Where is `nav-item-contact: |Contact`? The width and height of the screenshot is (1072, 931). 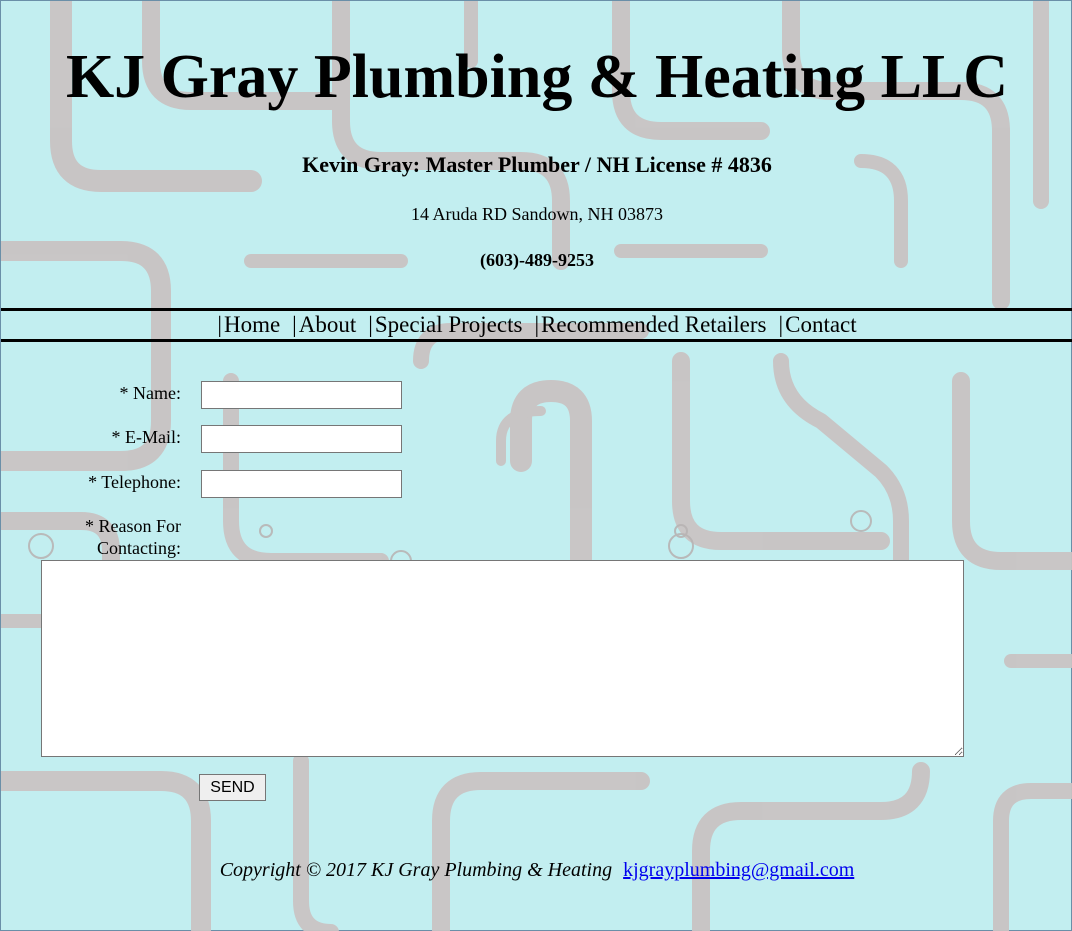
nav-item-contact: |Contact is located at coordinates (818, 325).